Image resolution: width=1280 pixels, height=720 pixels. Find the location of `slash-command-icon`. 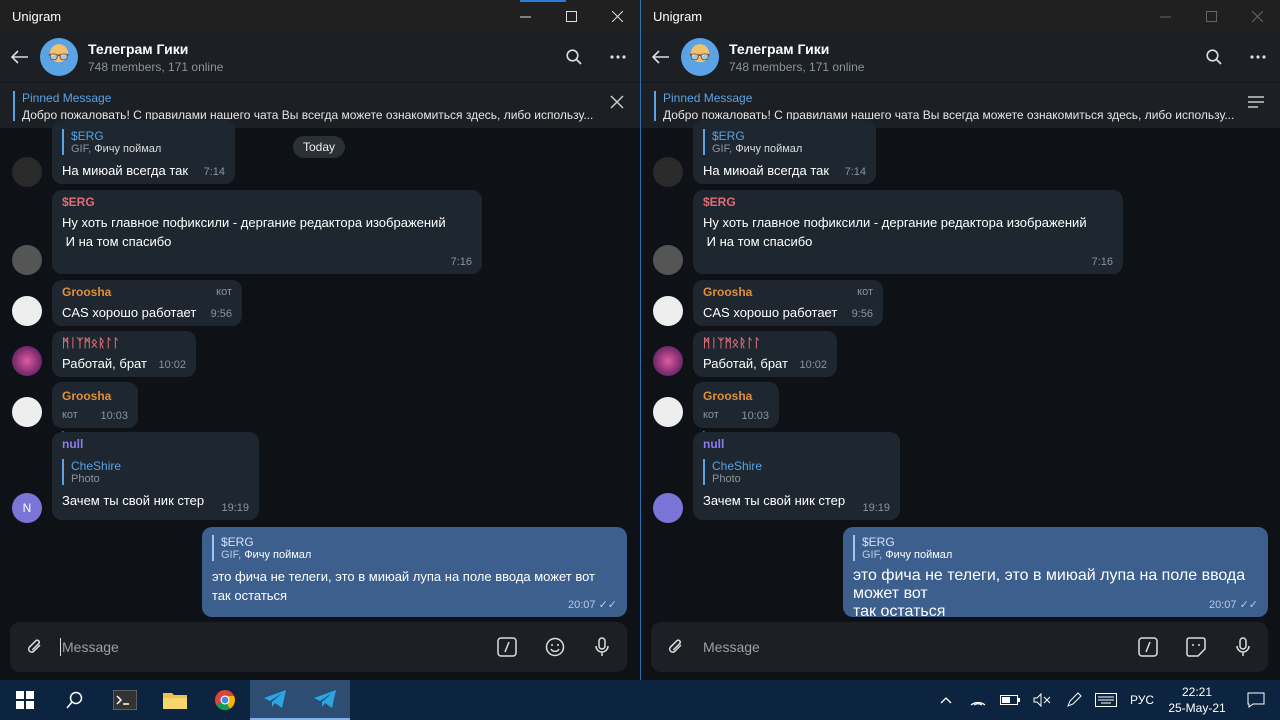

slash-command-icon is located at coordinates (1148, 647).